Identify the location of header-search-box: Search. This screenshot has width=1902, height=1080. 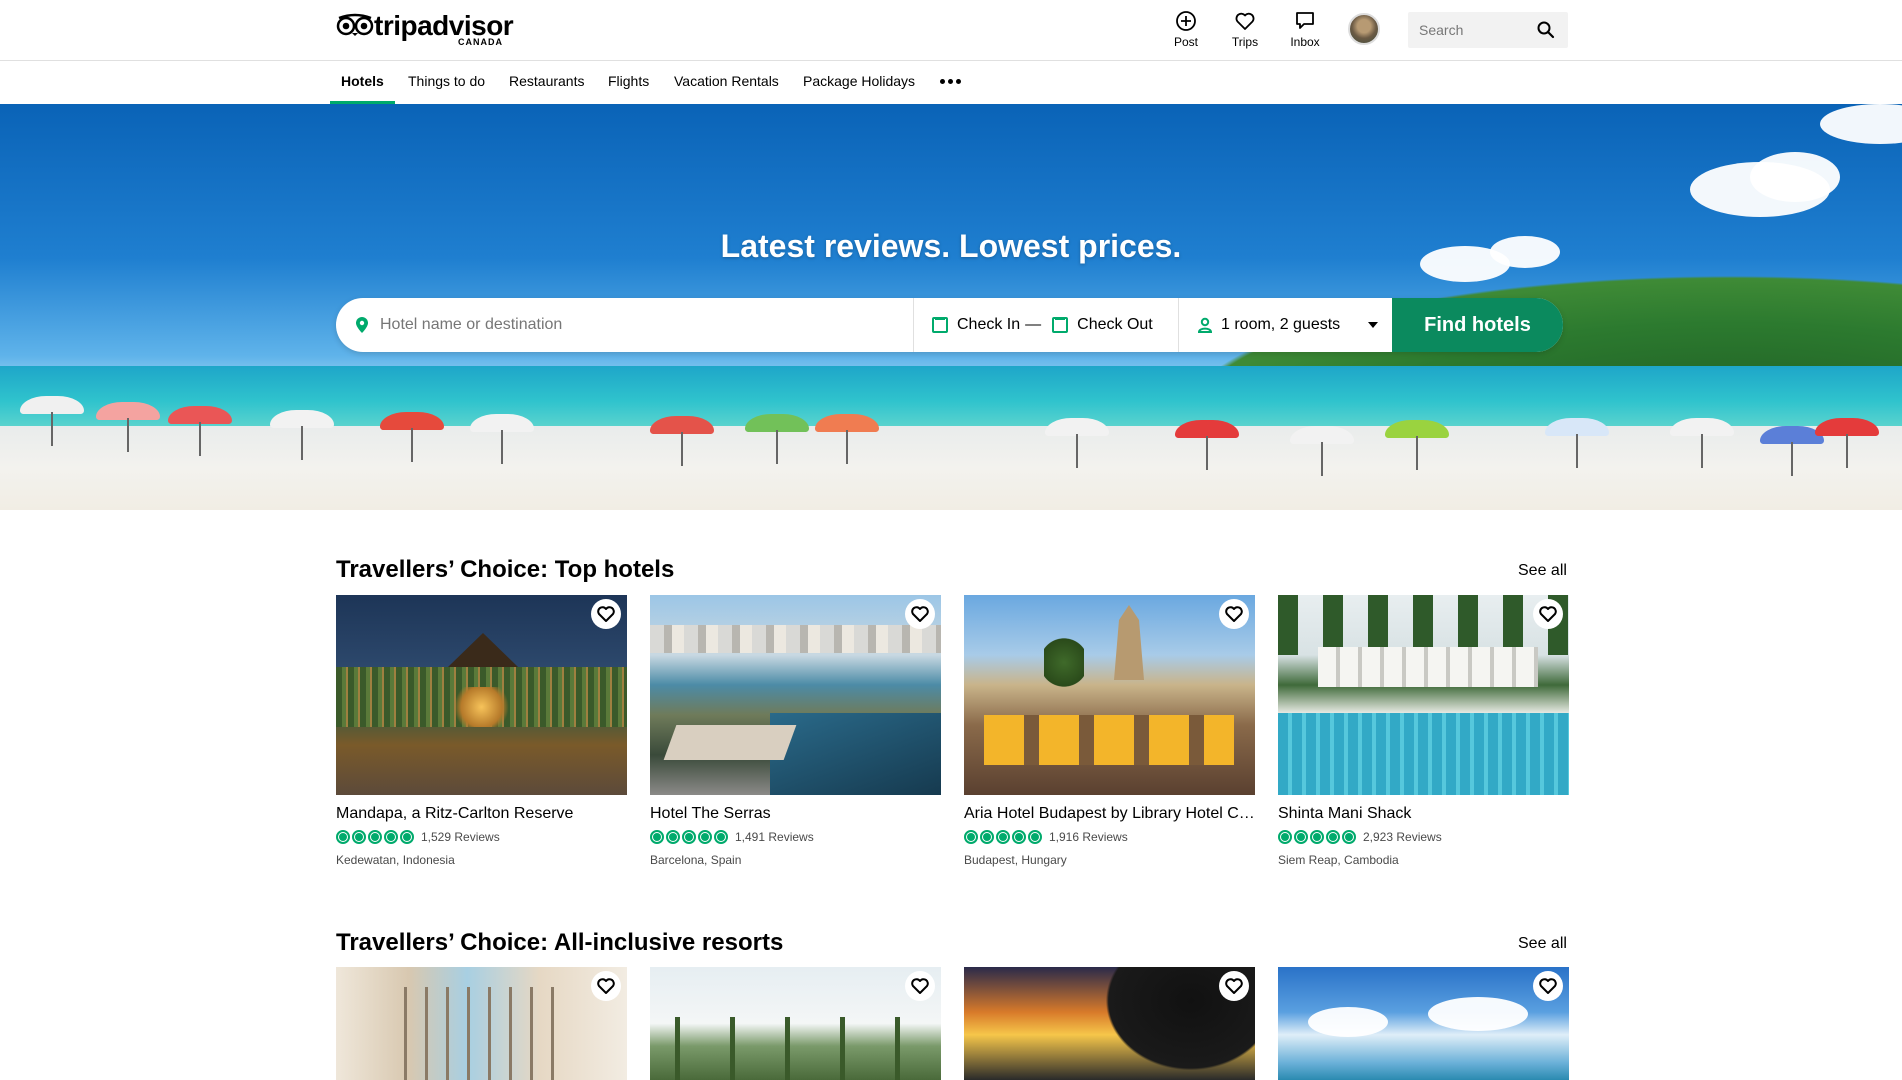
(1488, 30).